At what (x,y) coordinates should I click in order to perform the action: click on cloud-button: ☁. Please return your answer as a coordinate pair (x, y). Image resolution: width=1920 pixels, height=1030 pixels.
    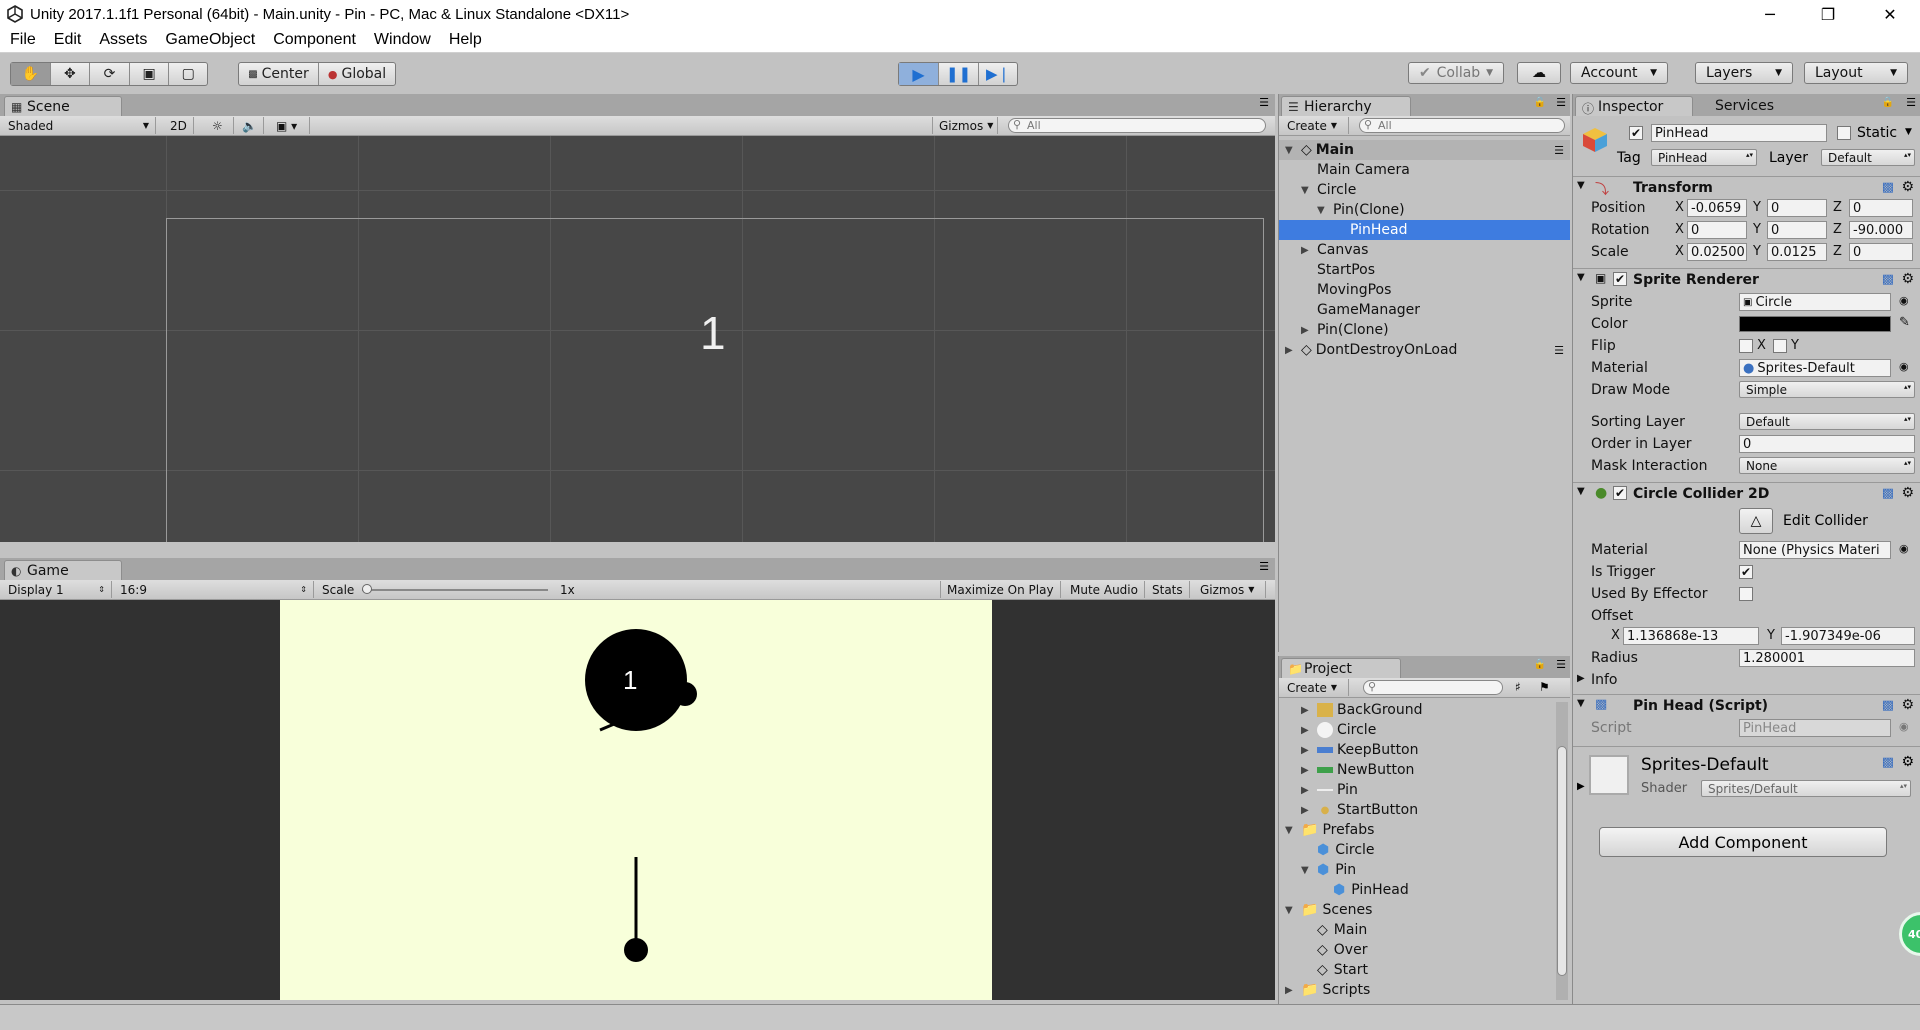
    Looking at the image, I should click on (1539, 73).